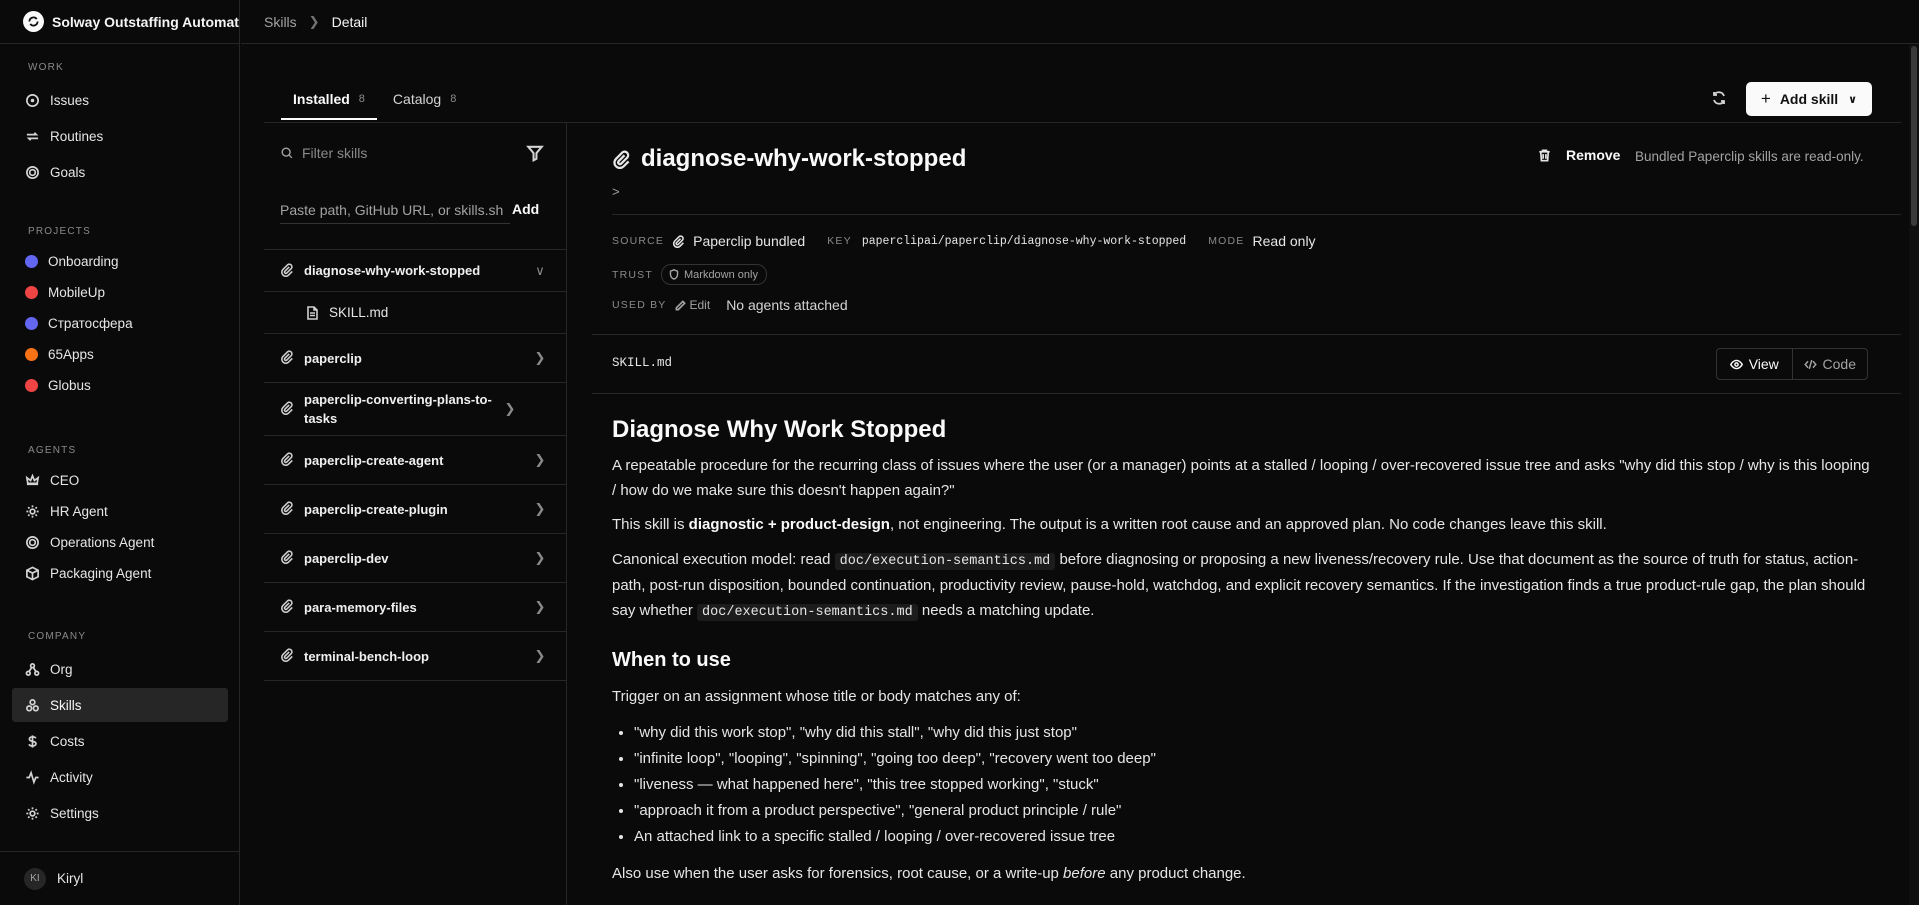 The width and height of the screenshot is (1919, 905). What do you see at coordinates (415, 313) in the screenshot?
I see `skill-file-skill-md: SKILL.md` at bounding box center [415, 313].